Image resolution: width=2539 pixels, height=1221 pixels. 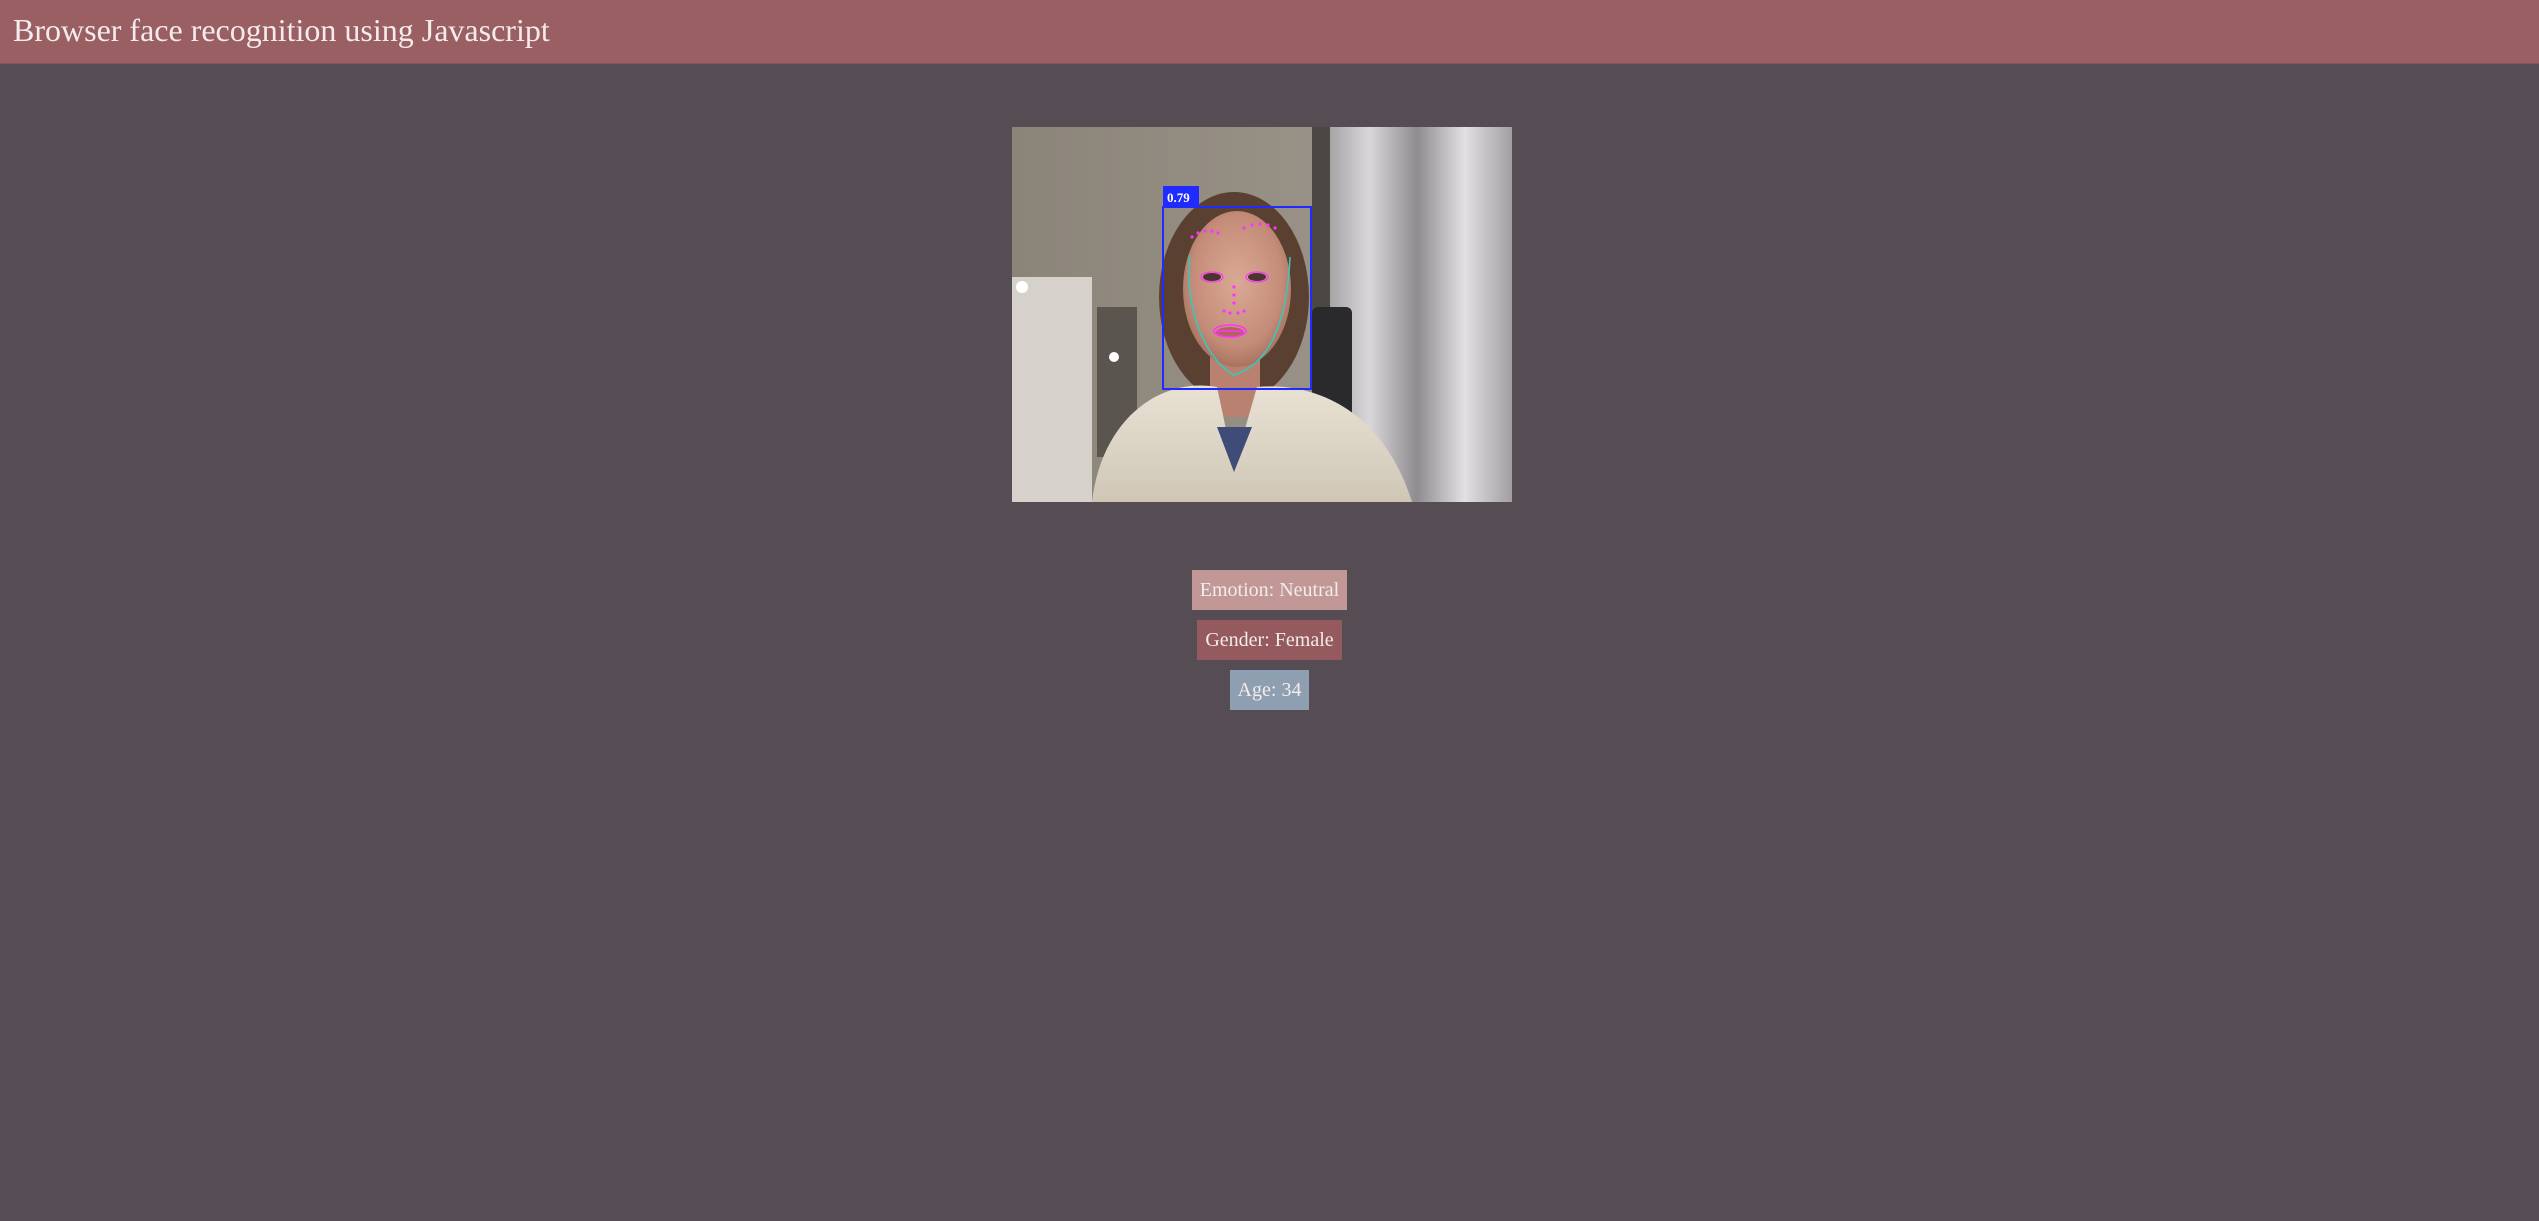 I want to click on detection-score: 0.79, so click(x=1178, y=197).